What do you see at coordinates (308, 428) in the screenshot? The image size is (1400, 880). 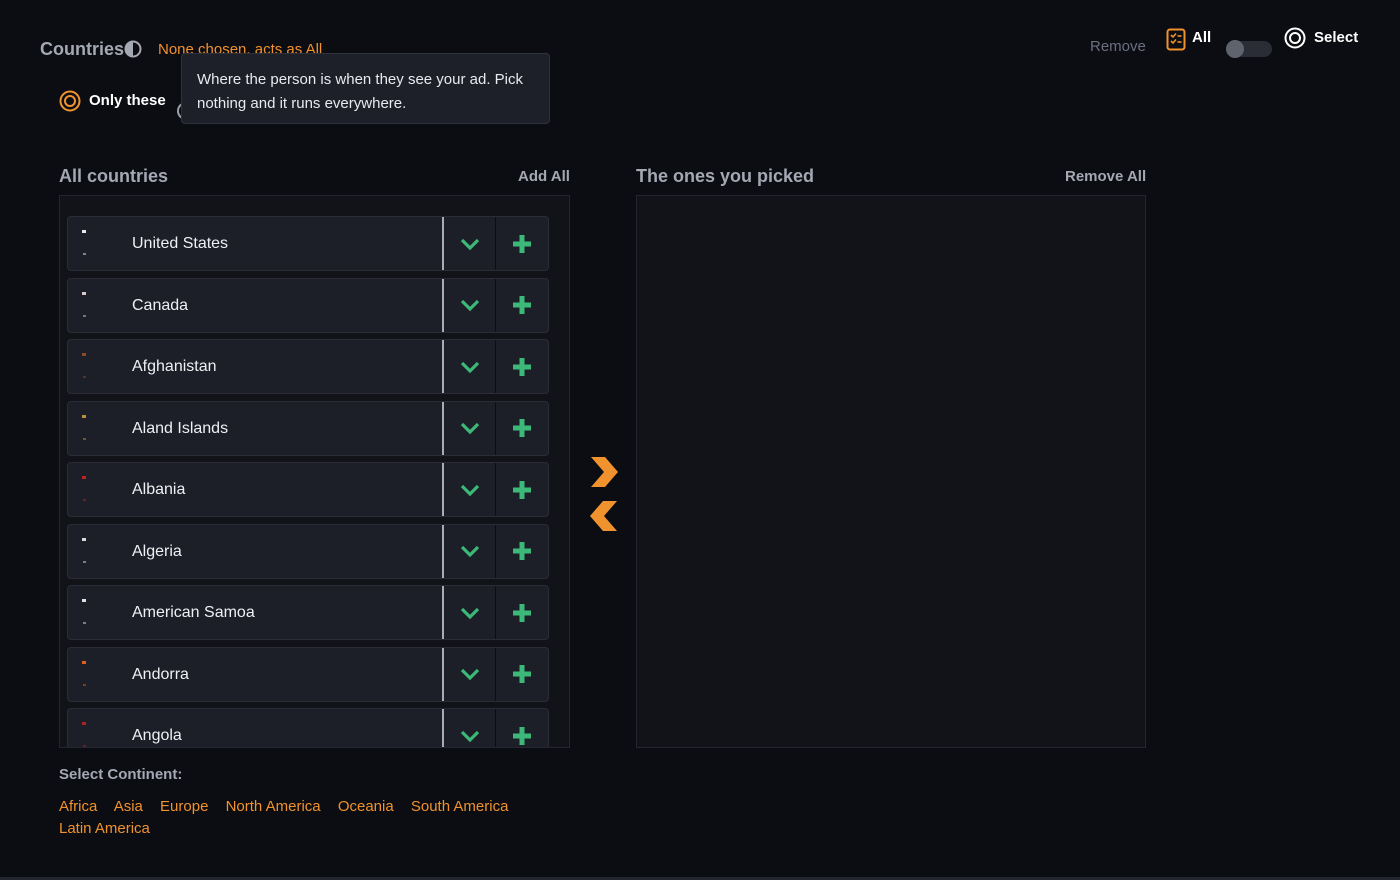 I see `country-row: Aland Islands` at bounding box center [308, 428].